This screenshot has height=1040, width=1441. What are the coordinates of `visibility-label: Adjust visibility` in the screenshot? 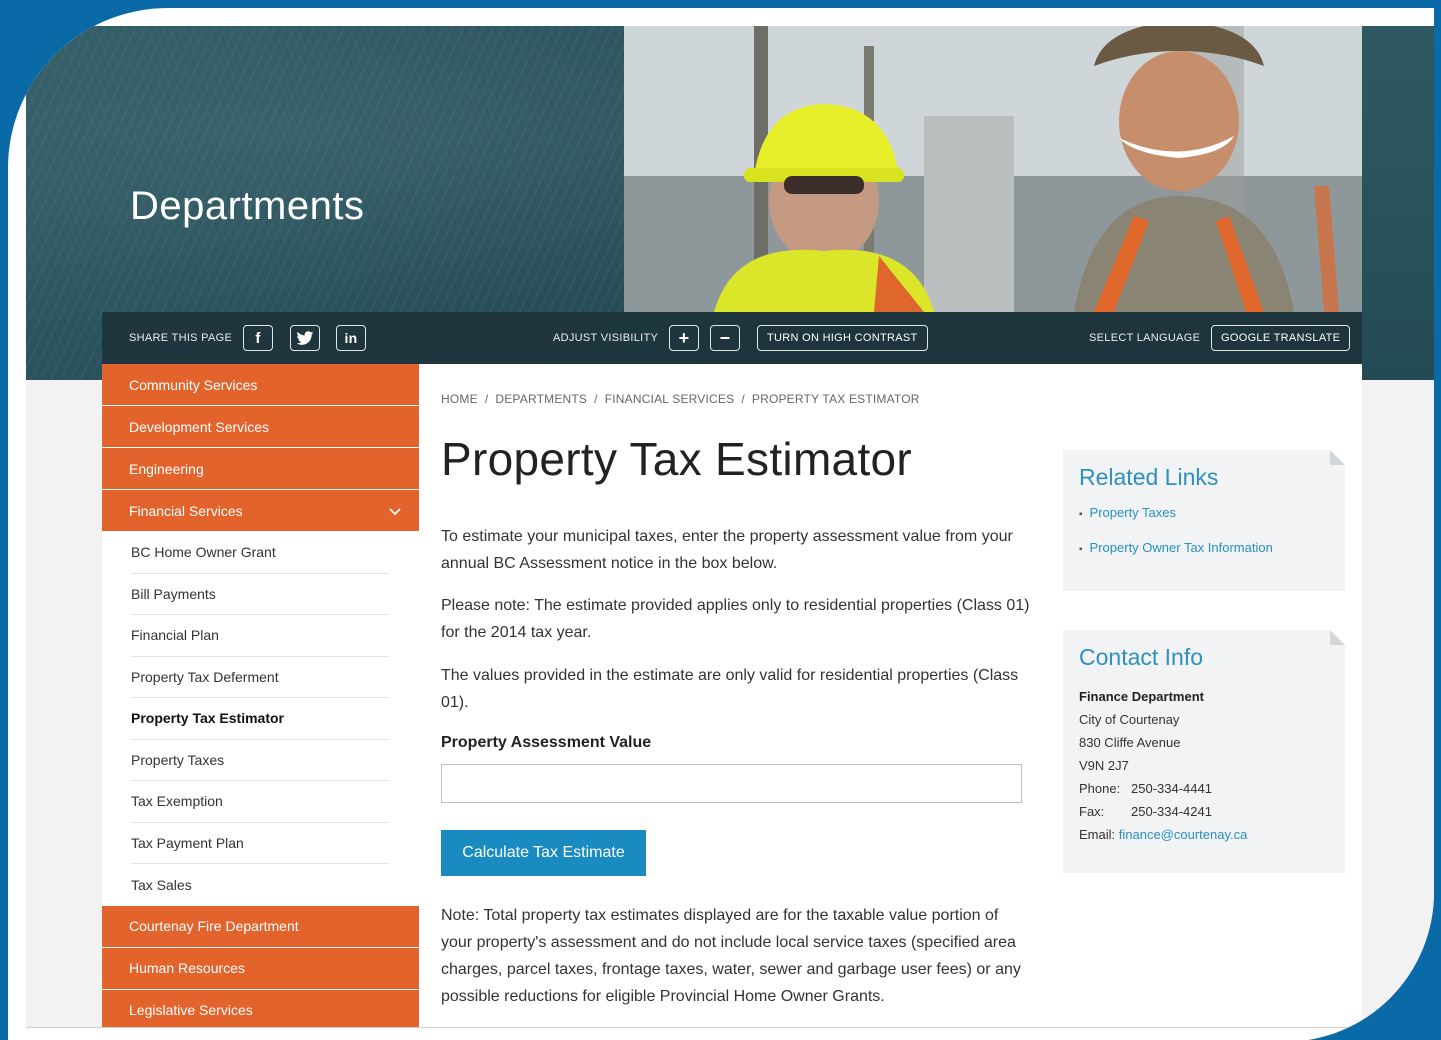 It's located at (606, 338).